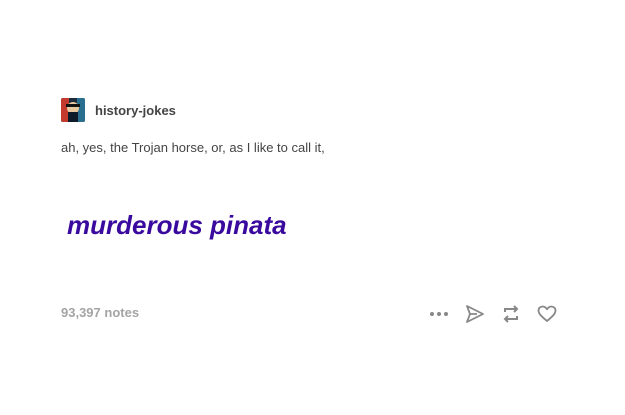 Image resolution: width=625 pixels, height=415 pixels. I want to click on share-icon, so click(475, 314).